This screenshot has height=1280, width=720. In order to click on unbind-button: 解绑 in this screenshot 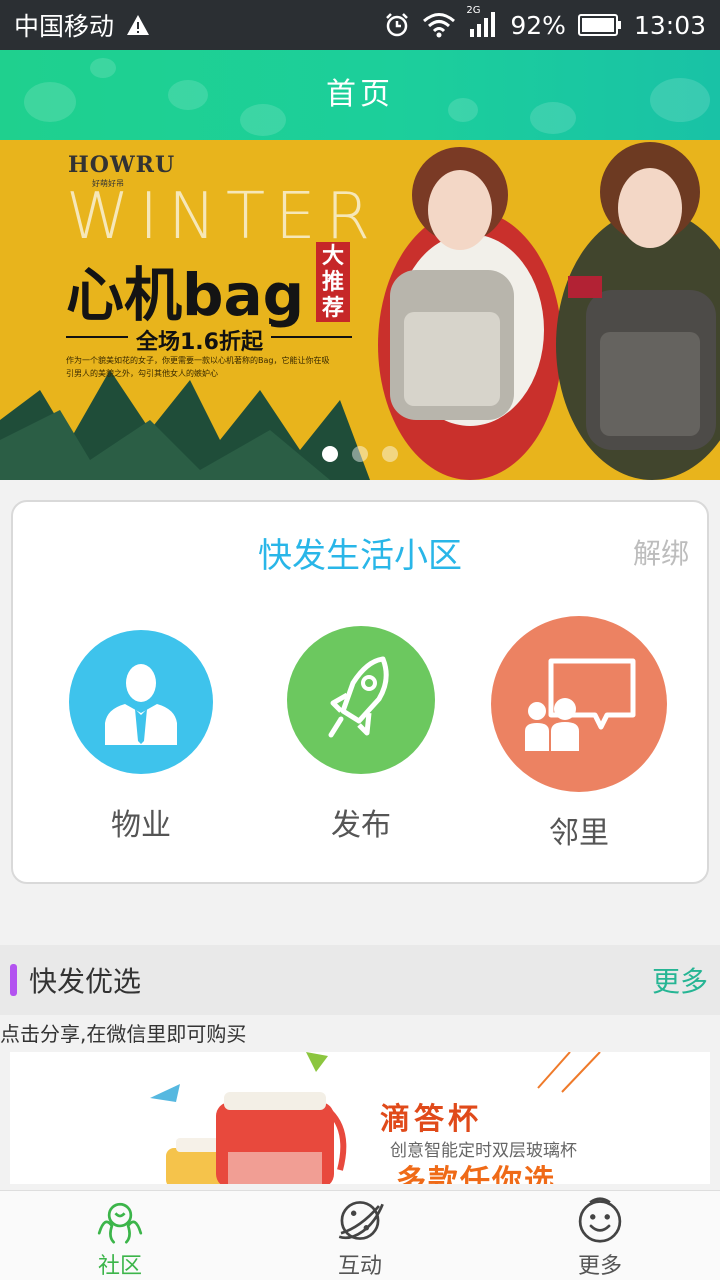, I will do `click(661, 552)`.